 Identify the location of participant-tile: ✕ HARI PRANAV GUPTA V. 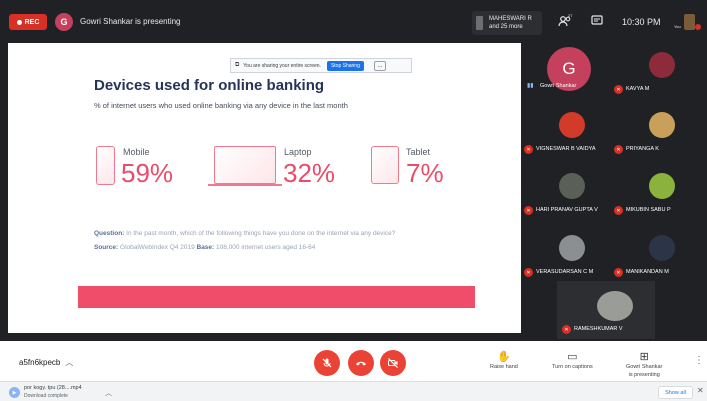
(572, 195).